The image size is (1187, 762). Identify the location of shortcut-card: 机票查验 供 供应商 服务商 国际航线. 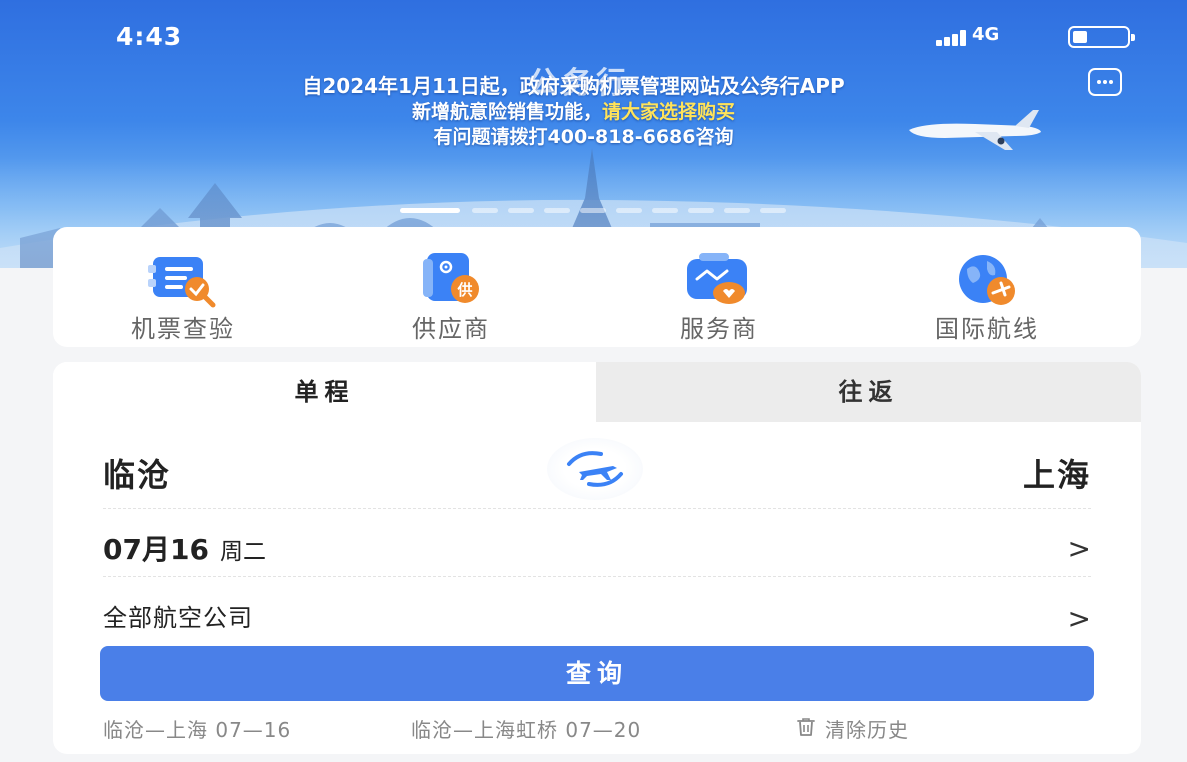
(597, 287).